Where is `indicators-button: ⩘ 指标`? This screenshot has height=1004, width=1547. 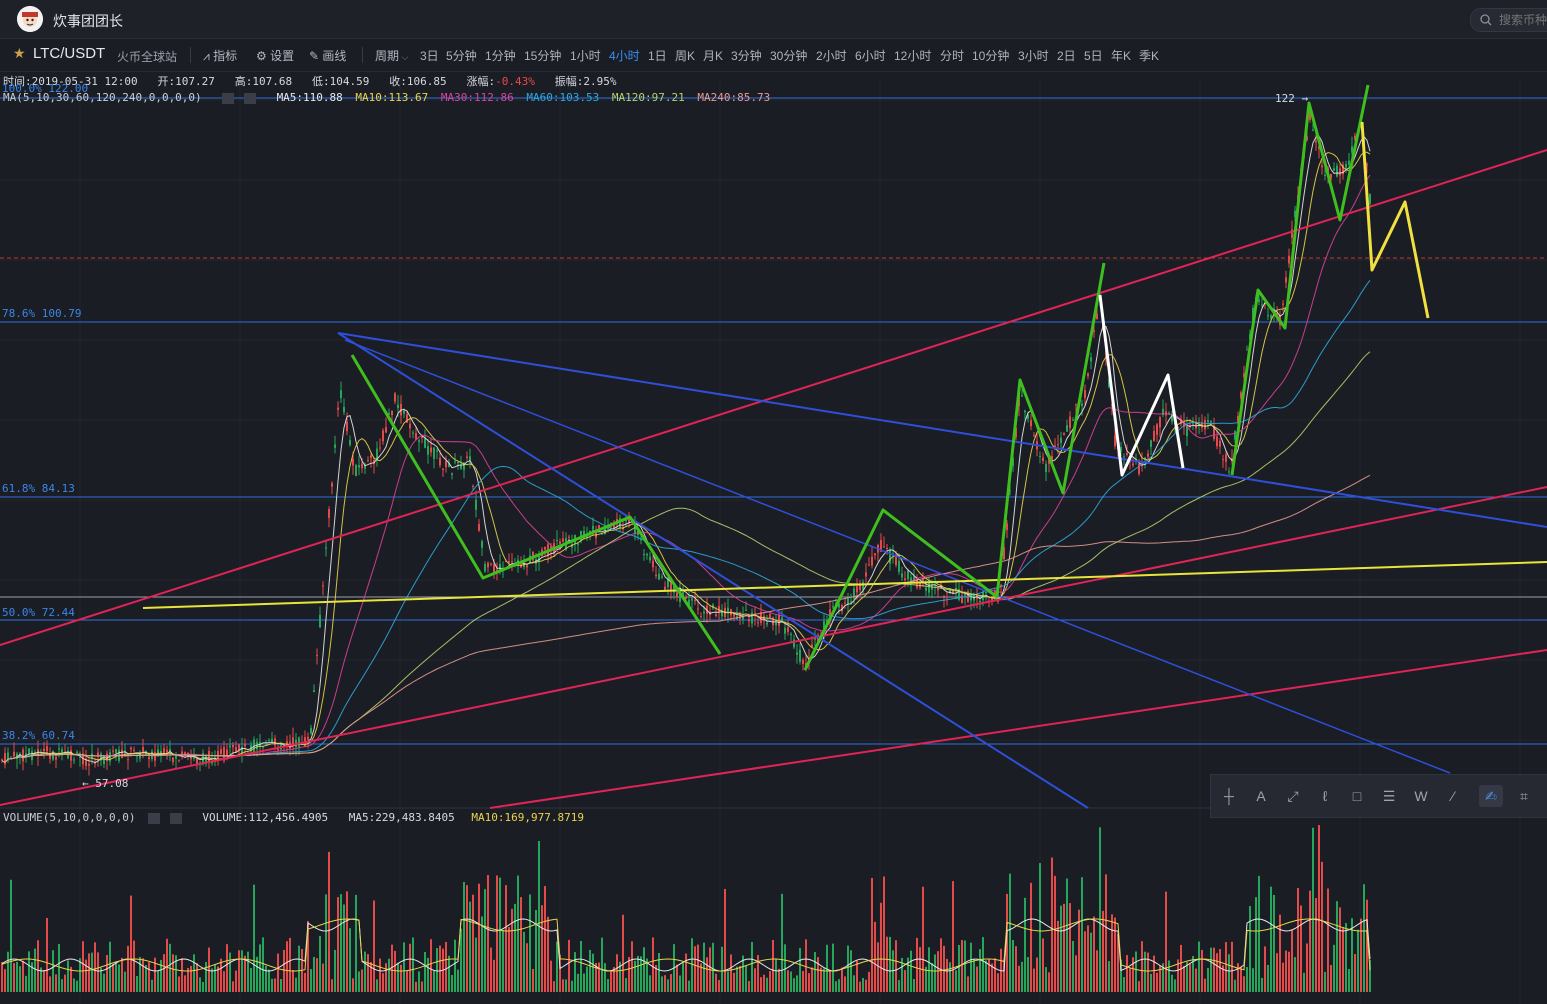 indicators-button: ⩘ 指标 is located at coordinates (220, 55).